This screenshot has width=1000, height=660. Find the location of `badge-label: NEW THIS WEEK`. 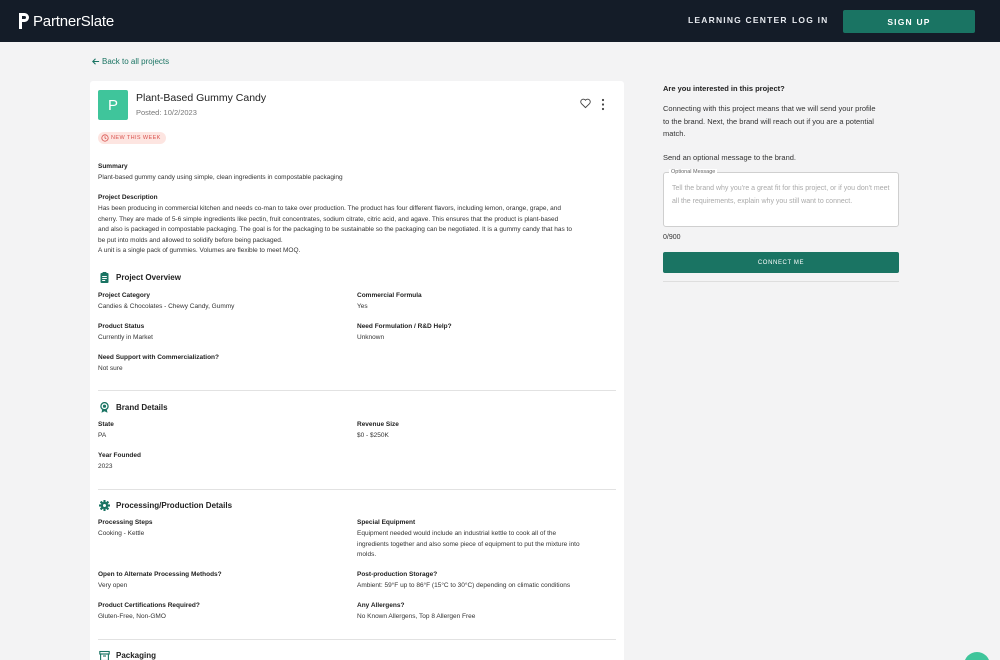

badge-label: NEW THIS WEEK is located at coordinates (136, 138).